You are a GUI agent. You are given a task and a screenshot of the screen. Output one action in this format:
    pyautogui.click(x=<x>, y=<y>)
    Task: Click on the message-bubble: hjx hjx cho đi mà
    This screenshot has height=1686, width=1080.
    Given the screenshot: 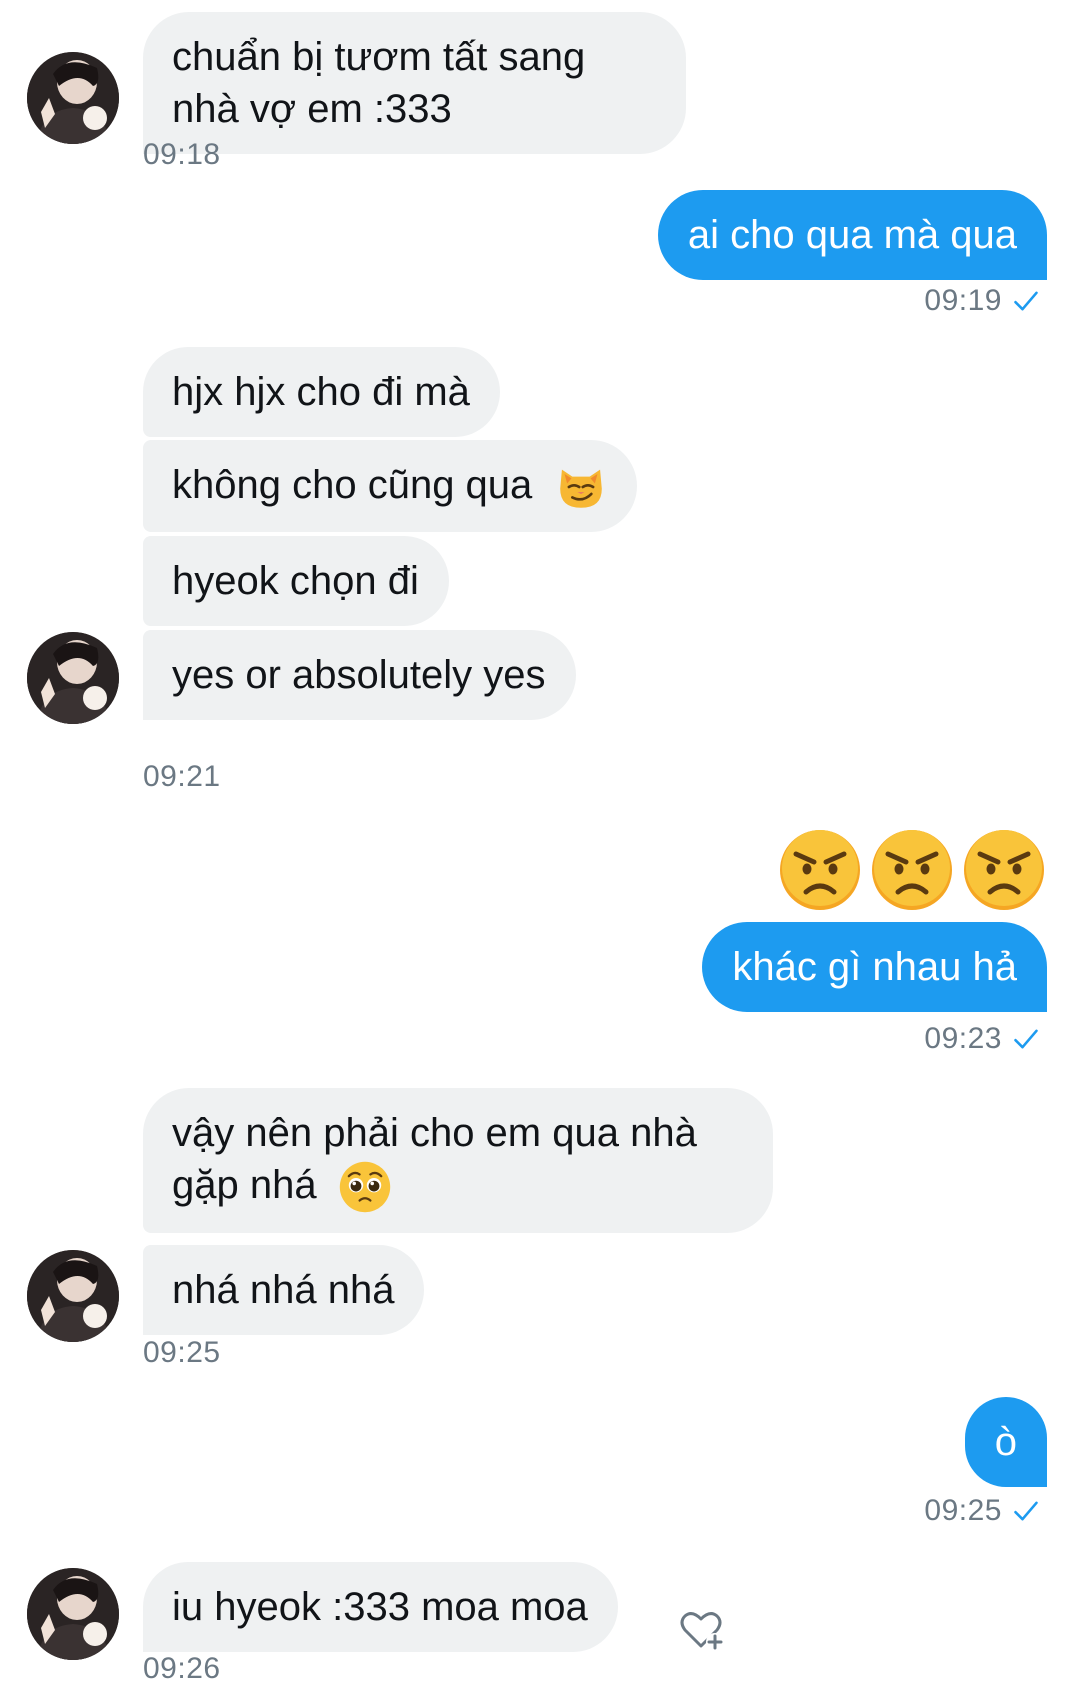 What is the action you would take?
    pyautogui.click(x=321, y=392)
    